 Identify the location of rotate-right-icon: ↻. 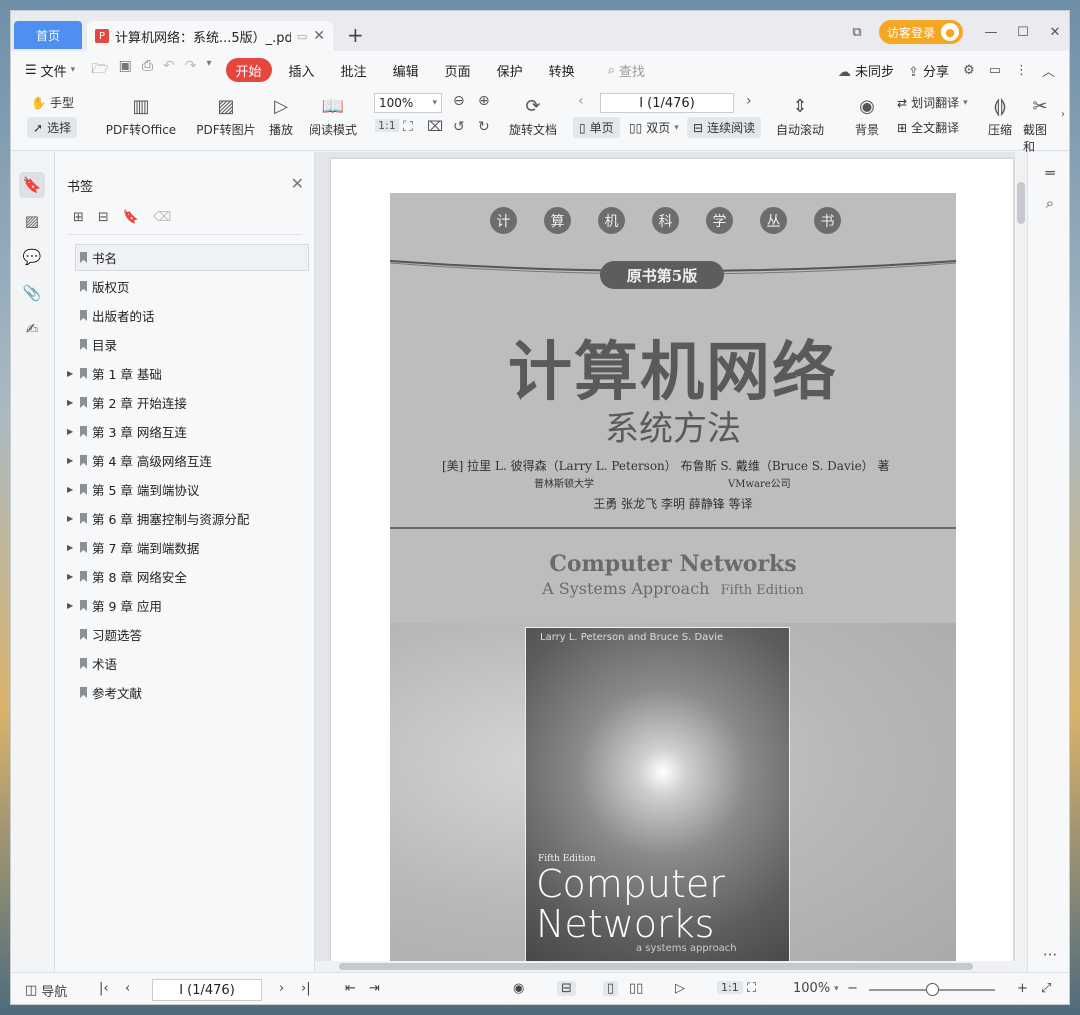
(484, 127).